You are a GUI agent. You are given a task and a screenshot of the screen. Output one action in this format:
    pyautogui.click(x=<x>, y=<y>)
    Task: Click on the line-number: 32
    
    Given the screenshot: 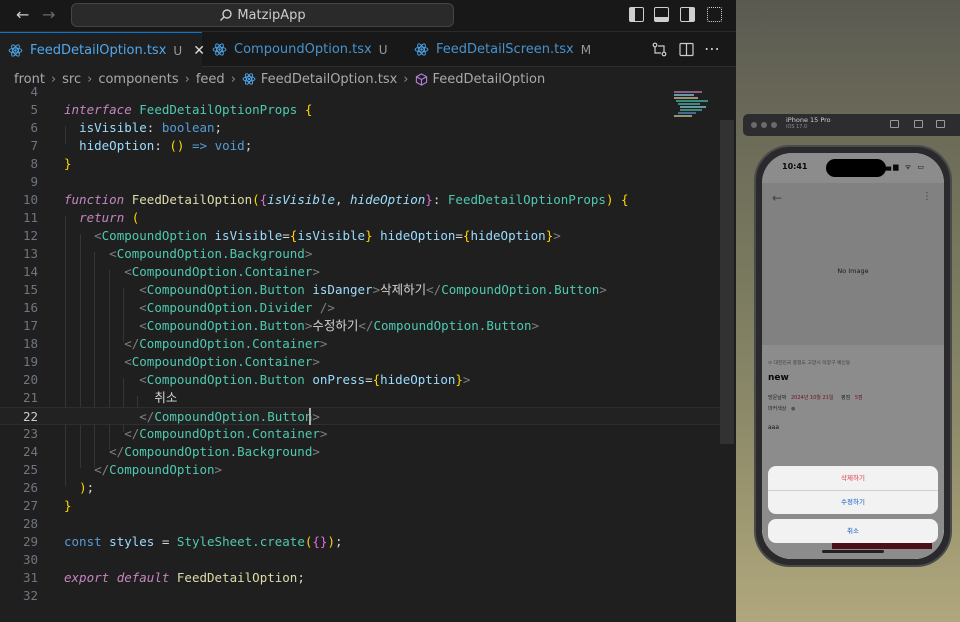 What is the action you would take?
    pyautogui.click(x=30, y=595)
    